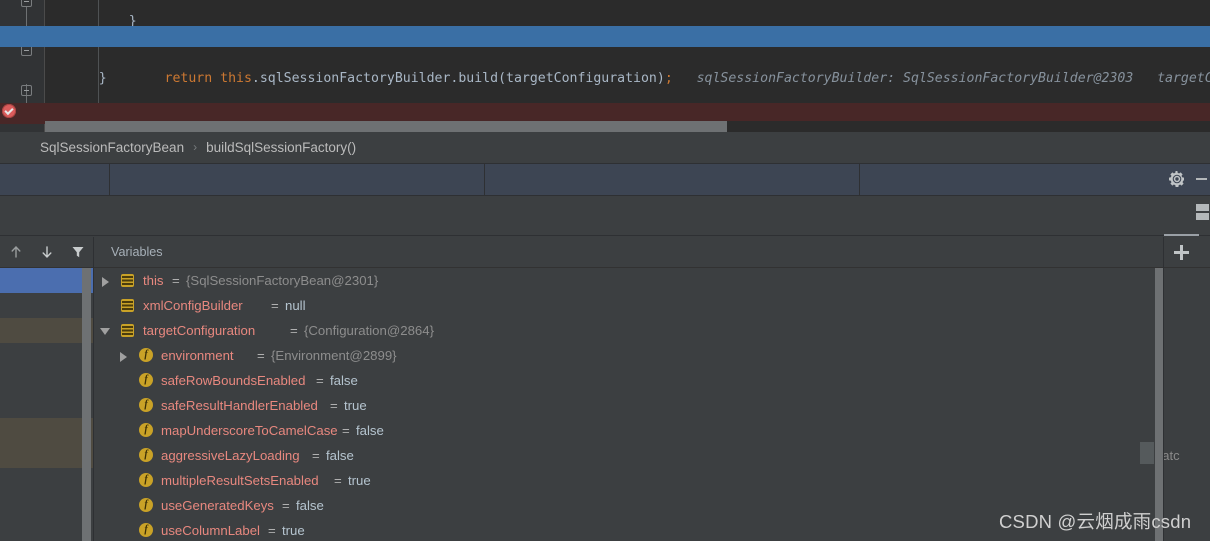 The width and height of the screenshot is (1210, 541). I want to click on variable-name: useColumnLabel, so click(210, 530).